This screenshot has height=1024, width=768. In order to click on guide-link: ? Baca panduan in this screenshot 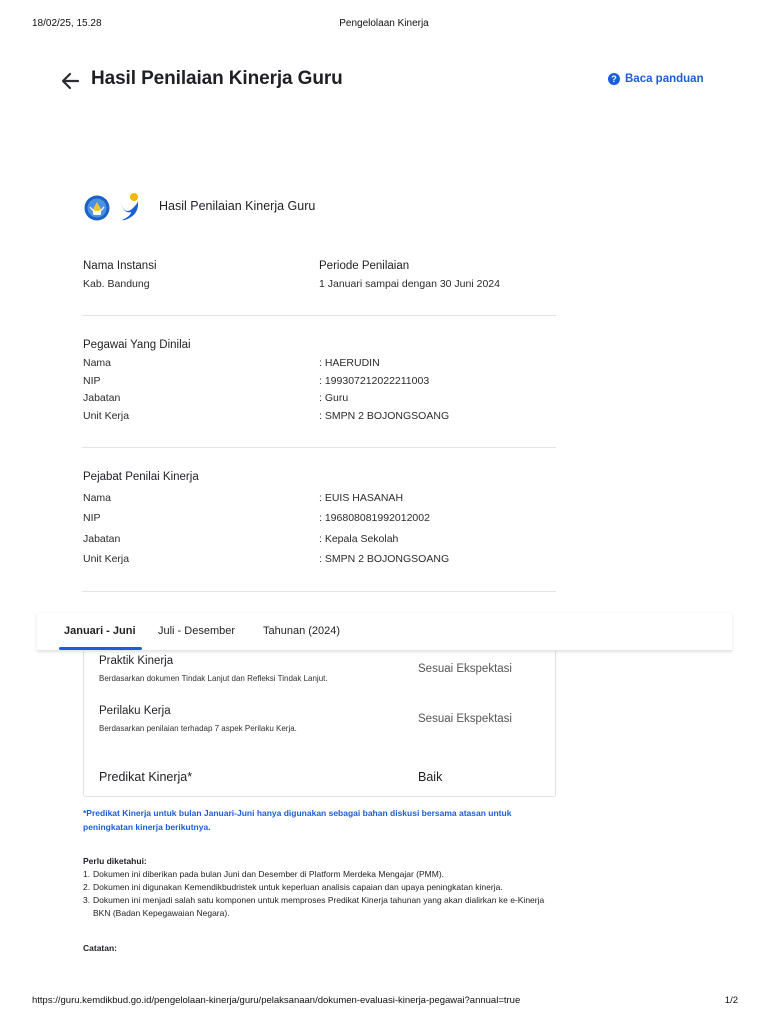, I will do `click(656, 79)`.